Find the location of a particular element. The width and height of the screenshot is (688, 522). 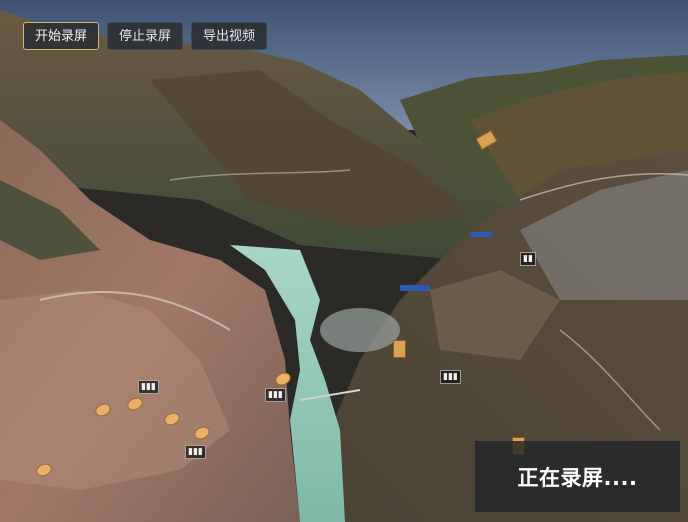

record-toolbar: 开始录屏 停止录屏 导出视频 is located at coordinates (145, 36).